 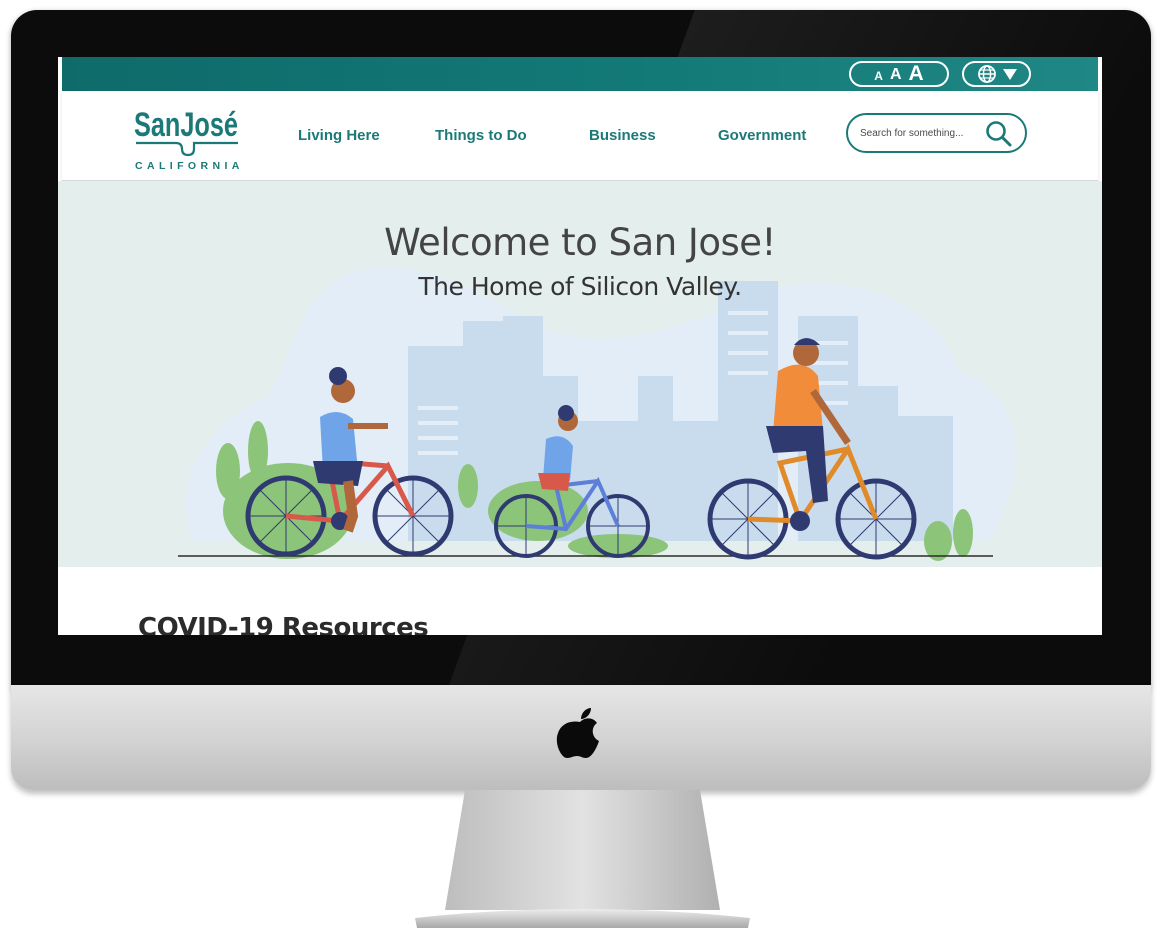 What do you see at coordinates (896, 75) in the screenshot?
I see `font-size-medium-button: A` at bounding box center [896, 75].